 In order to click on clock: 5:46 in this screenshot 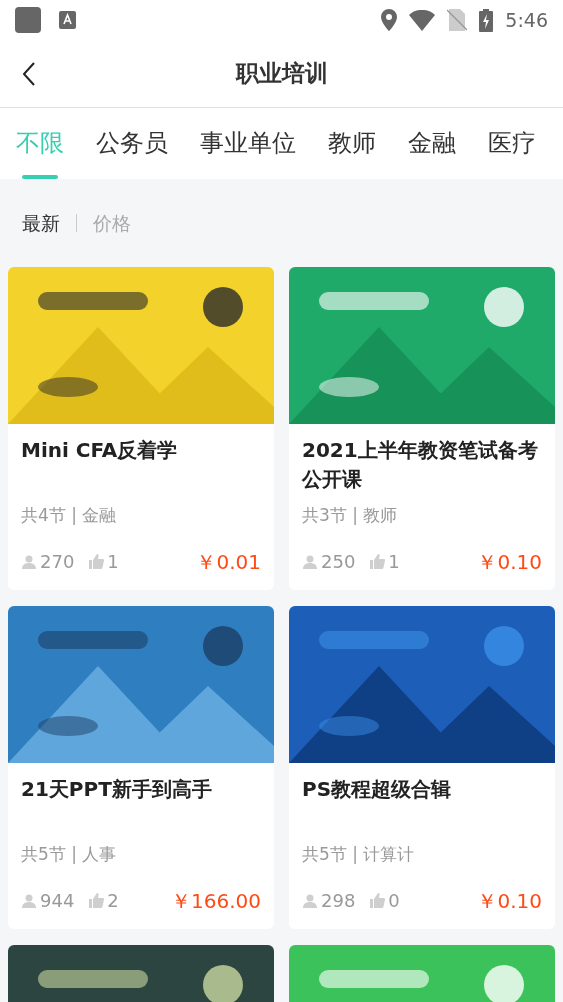, I will do `click(526, 20)`.